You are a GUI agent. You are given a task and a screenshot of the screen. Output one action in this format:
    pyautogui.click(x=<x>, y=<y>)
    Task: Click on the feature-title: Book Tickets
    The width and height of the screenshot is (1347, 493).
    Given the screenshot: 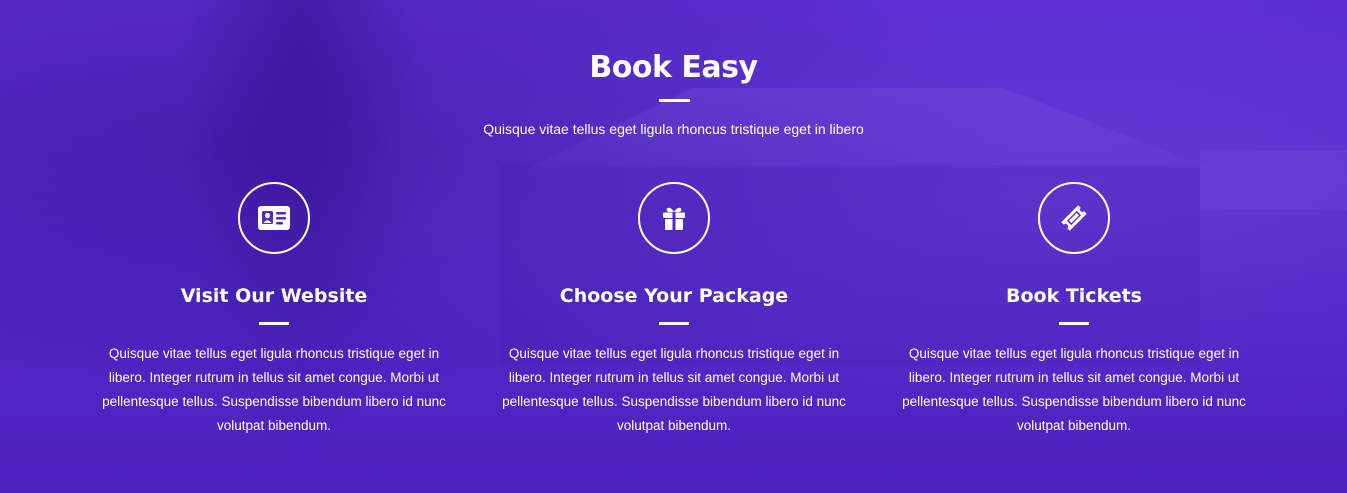 What is the action you would take?
    pyautogui.click(x=1074, y=296)
    